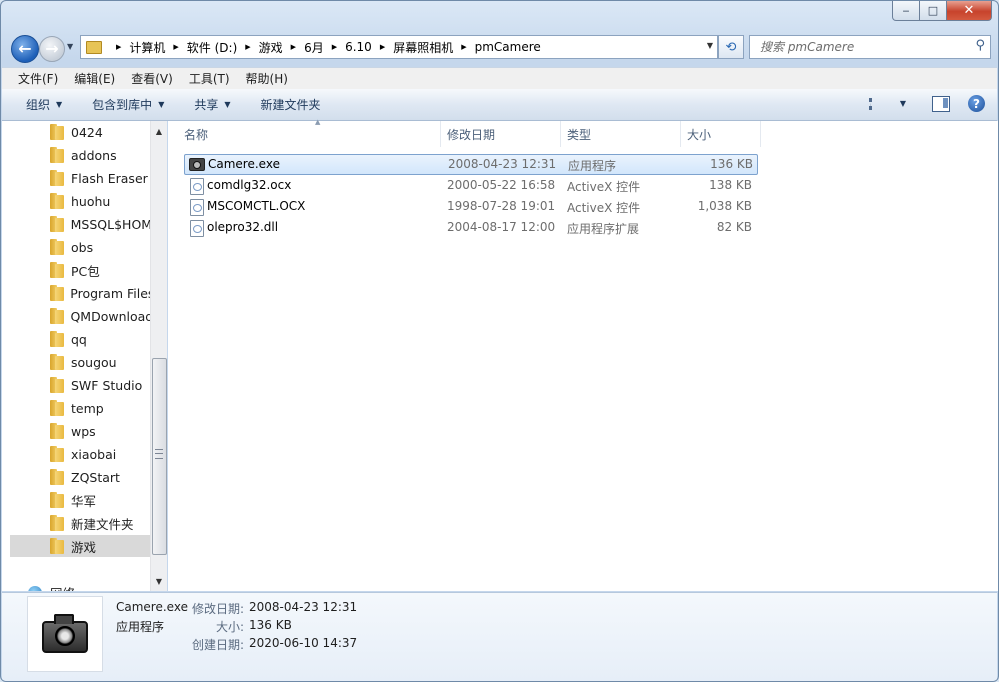  I want to click on tree-item-qq: qq, so click(80, 339).